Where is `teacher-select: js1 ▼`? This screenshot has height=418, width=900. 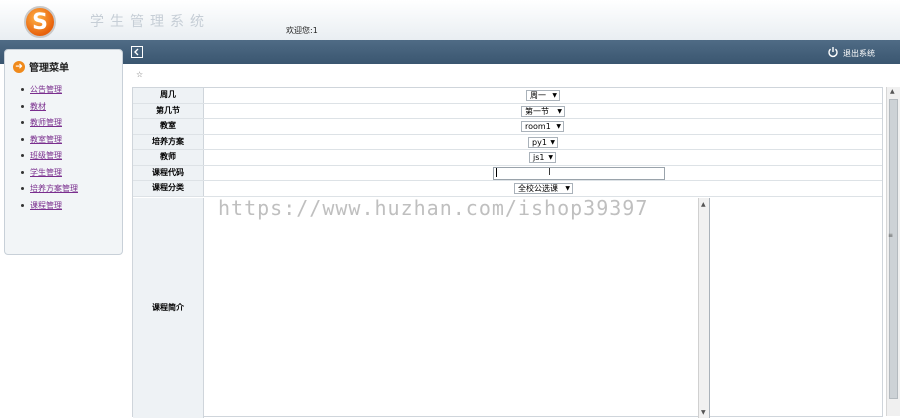 teacher-select: js1 ▼ is located at coordinates (542, 157).